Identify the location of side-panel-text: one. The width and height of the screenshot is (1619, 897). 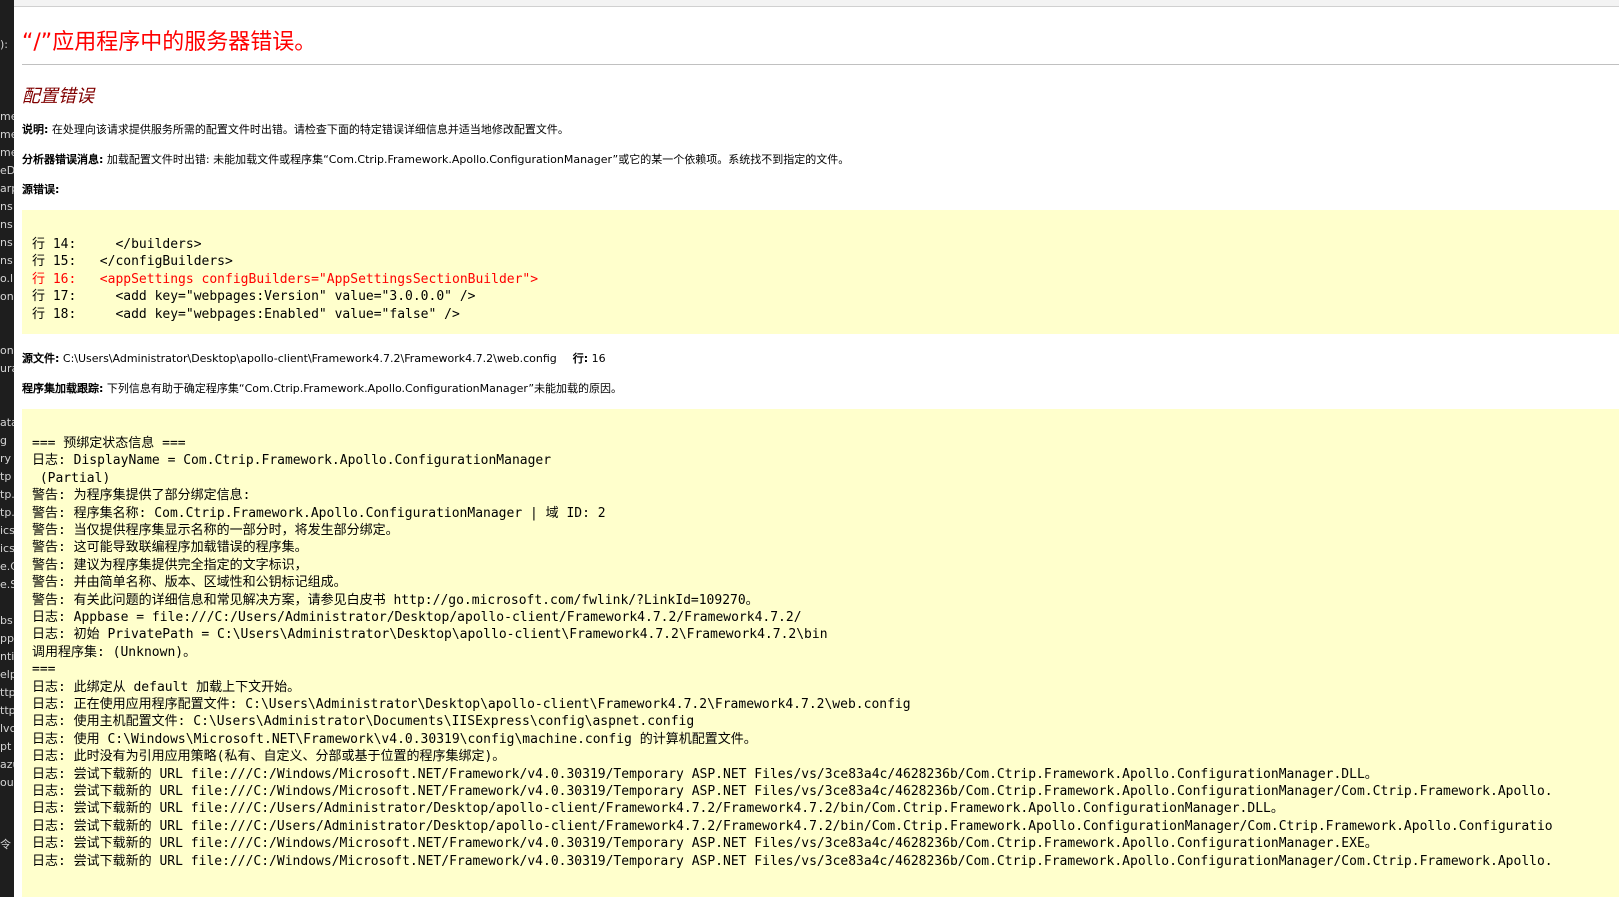
(7, 350).